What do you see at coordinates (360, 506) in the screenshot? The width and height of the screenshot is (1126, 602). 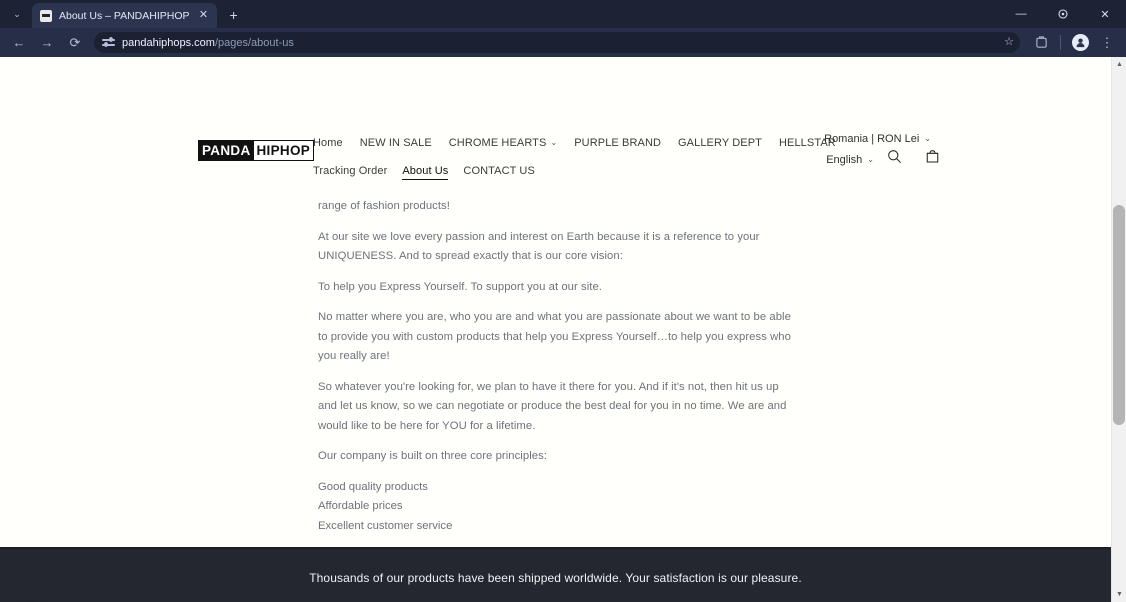 I see `list-item: Affordable prices` at bounding box center [360, 506].